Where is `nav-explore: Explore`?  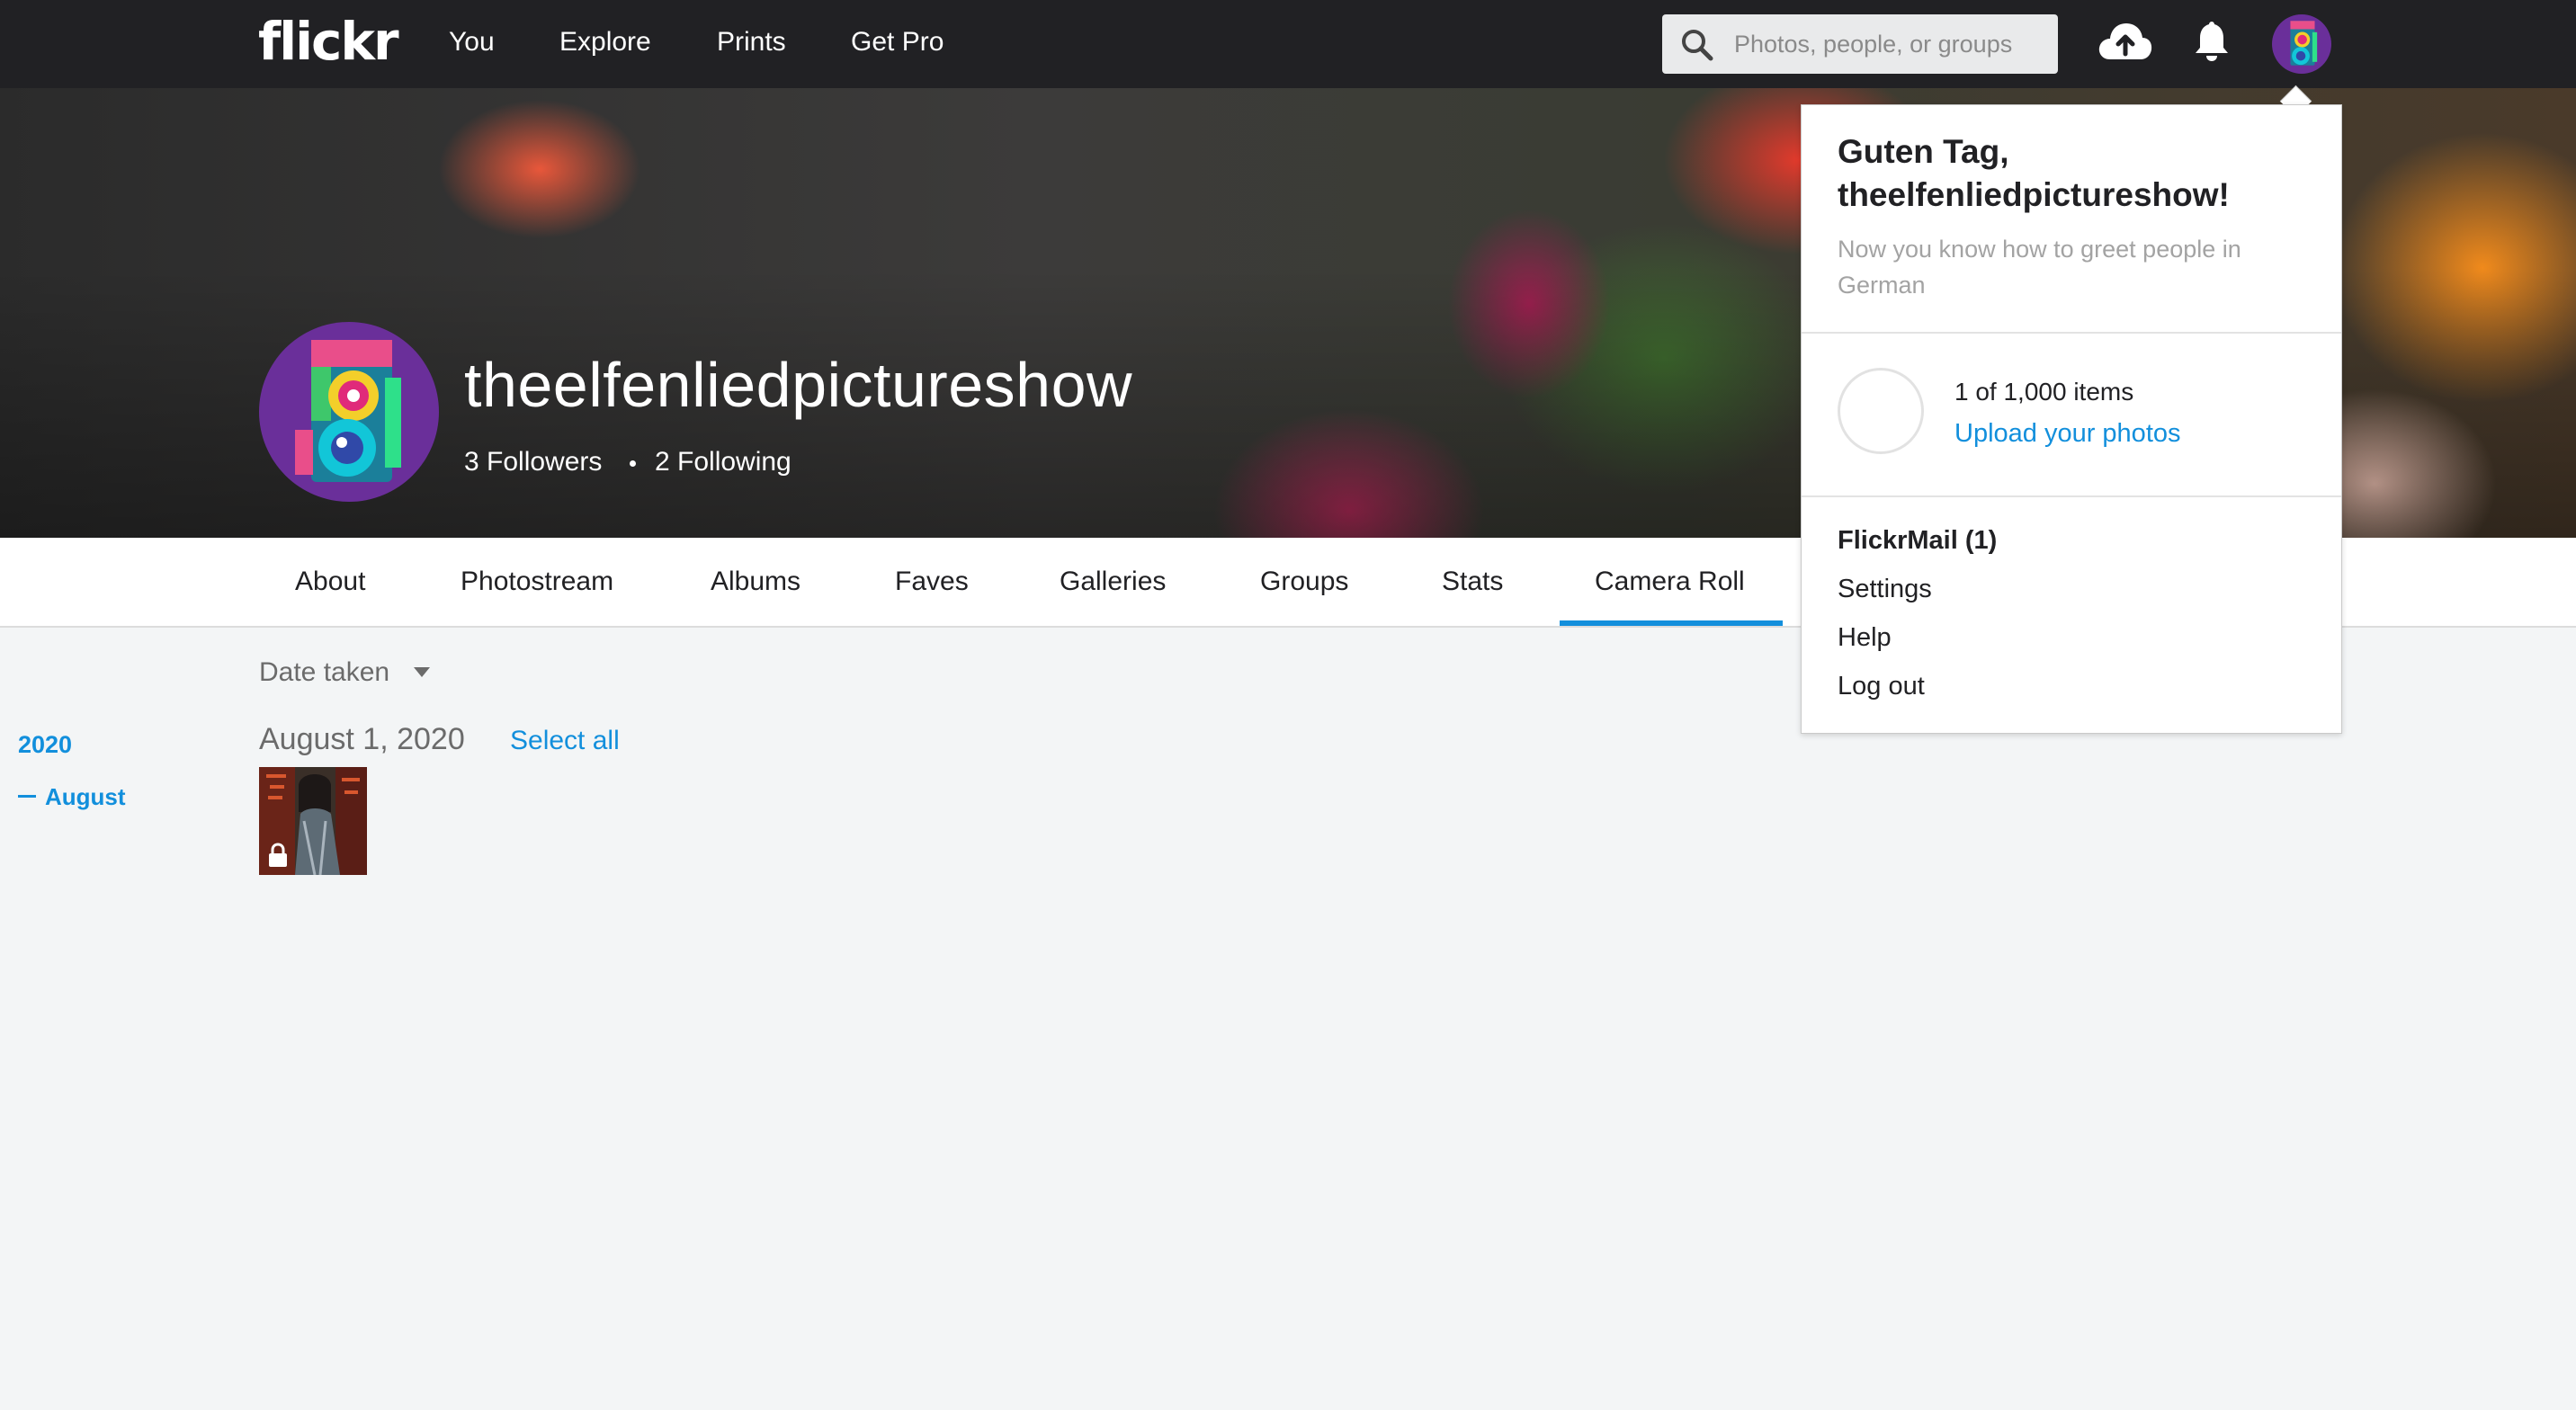
nav-explore: Explore is located at coordinates (605, 43).